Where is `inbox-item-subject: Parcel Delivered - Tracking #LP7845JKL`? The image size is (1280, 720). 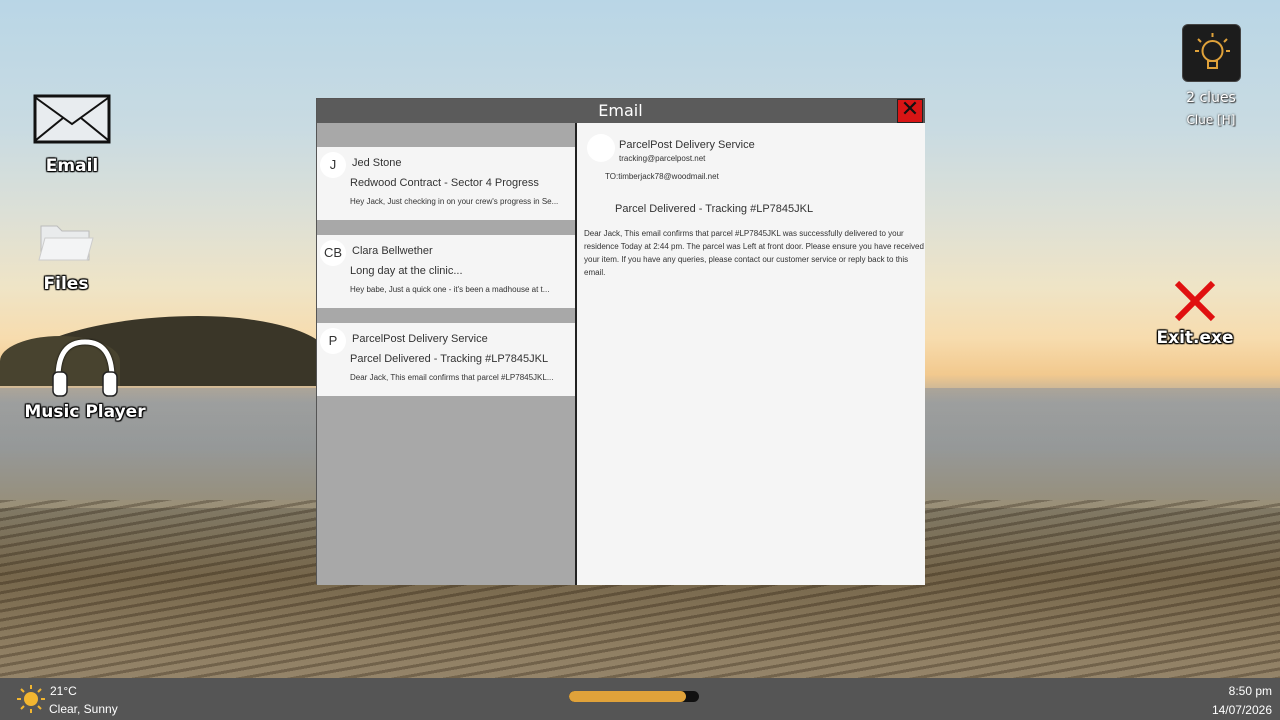 inbox-item-subject: Parcel Delivered - Tracking #LP7845JKL is located at coordinates (449, 359).